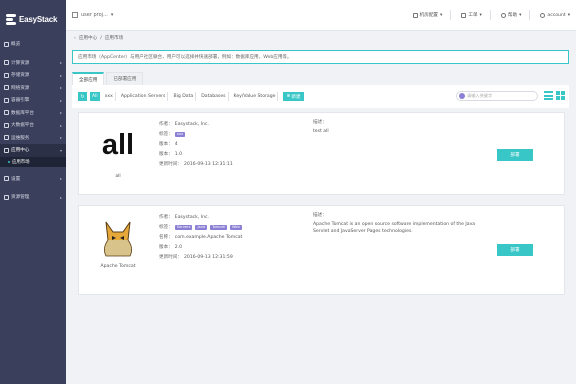 The width and height of the screenshot is (576, 384). I want to click on tag-badge: Java, so click(201, 227).